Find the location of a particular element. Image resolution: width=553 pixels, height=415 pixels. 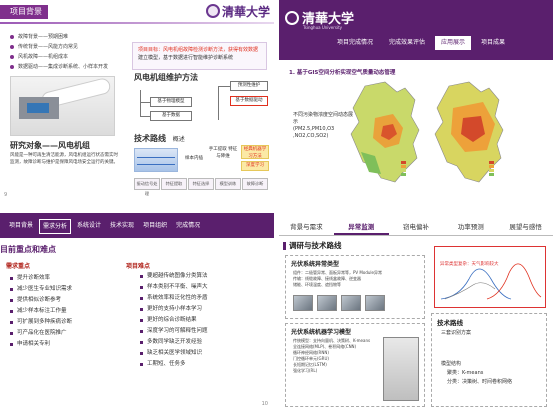

route-line: 分类：决策树、时间卷积网络 is located at coordinates (480, 382).